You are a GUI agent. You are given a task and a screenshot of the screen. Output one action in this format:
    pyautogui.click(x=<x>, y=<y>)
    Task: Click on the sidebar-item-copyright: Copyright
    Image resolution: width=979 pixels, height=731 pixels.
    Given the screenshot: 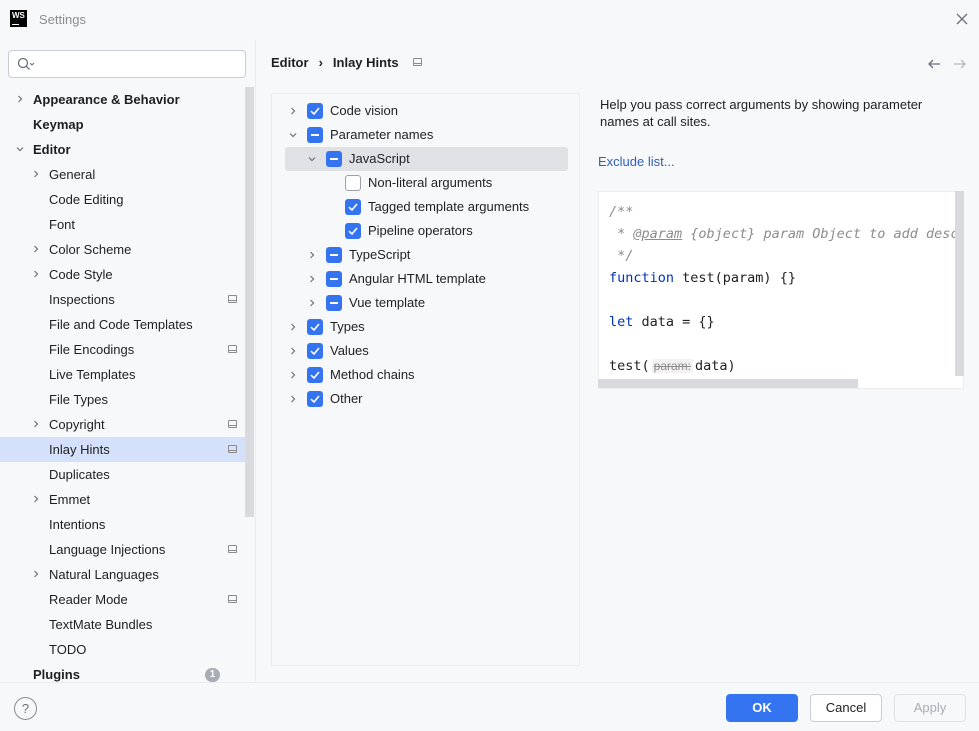 What is the action you would take?
    pyautogui.click(x=122, y=424)
    